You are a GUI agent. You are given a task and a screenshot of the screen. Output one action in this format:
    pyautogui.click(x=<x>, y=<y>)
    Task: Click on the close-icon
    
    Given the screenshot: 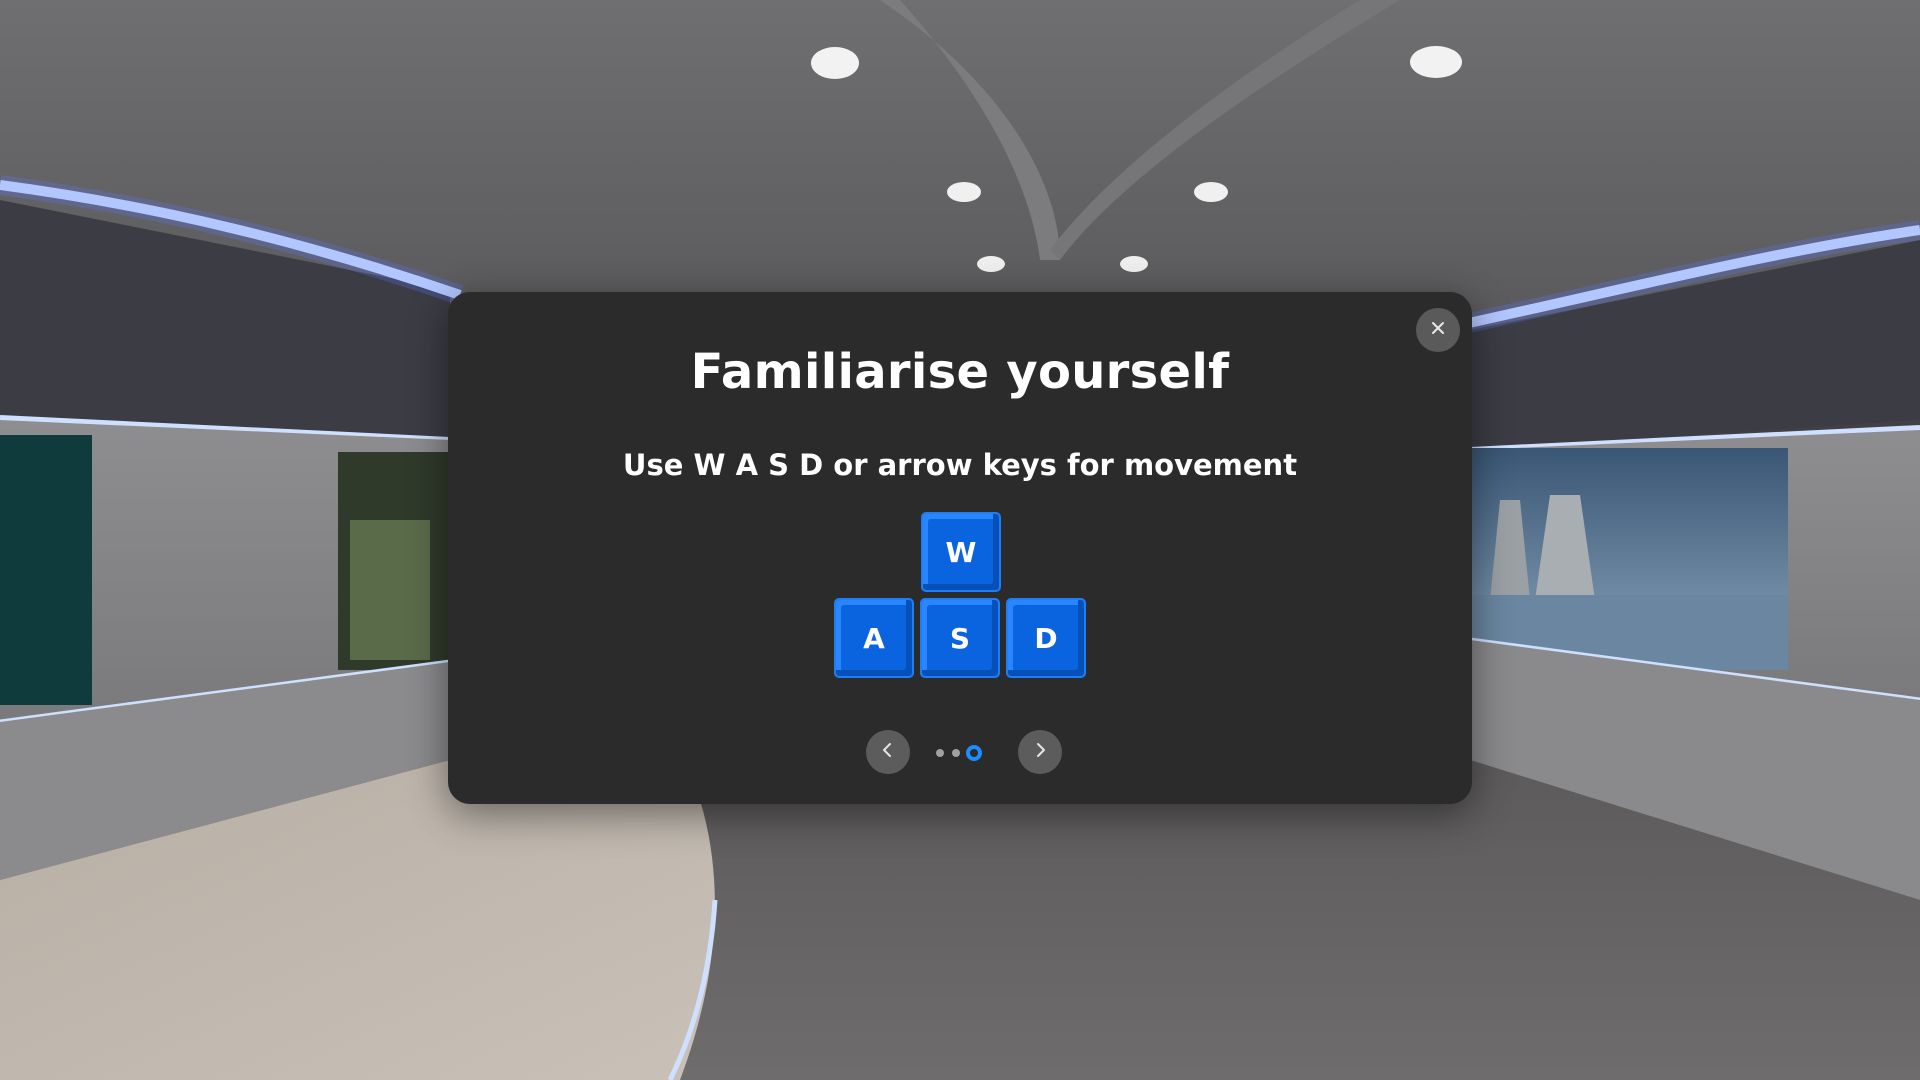 What is the action you would take?
    pyautogui.click(x=1438, y=330)
    